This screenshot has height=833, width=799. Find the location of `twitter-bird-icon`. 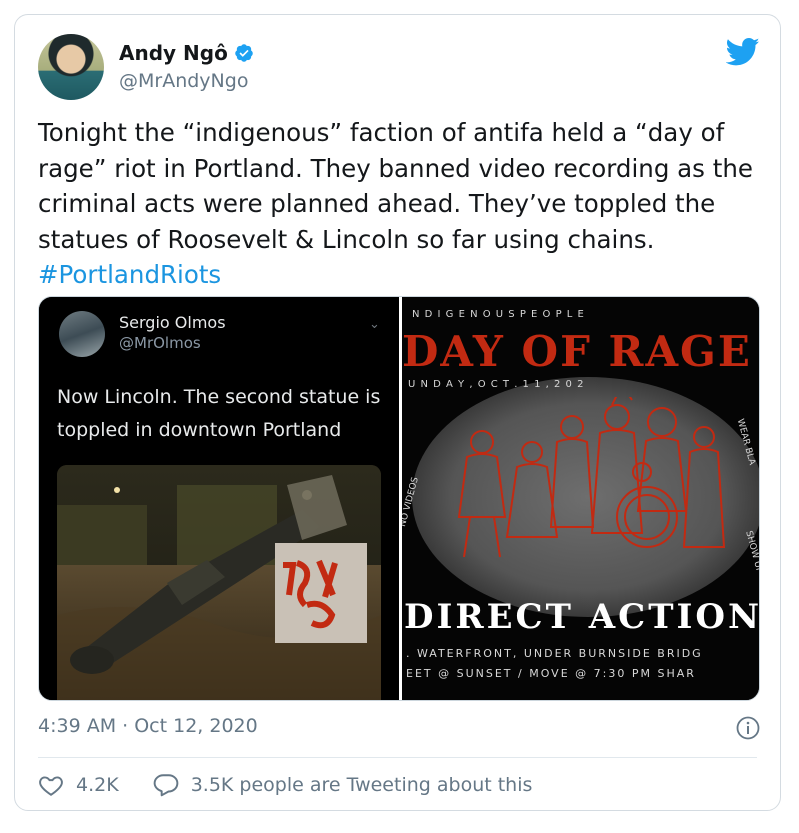

twitter-bird-icon is located at coordinates (743, 52).